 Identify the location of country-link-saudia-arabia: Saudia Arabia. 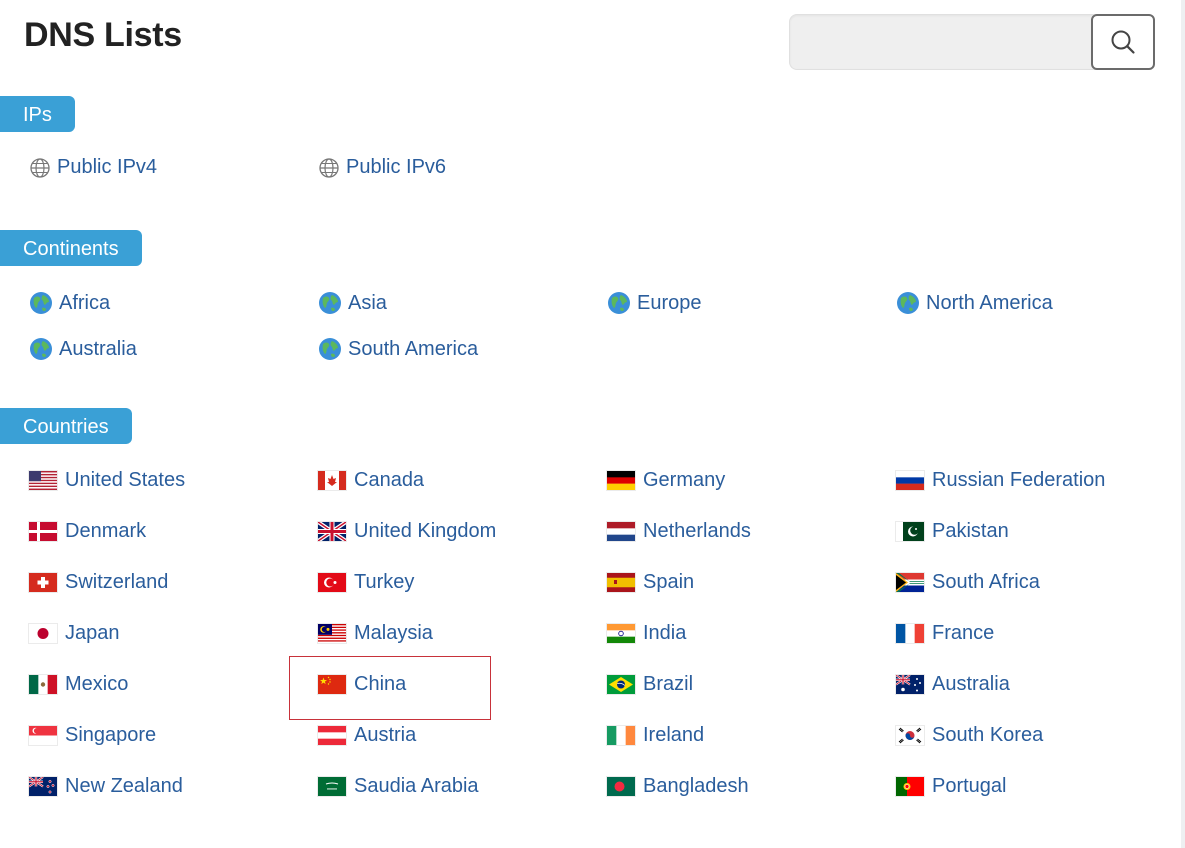
(398, 786).